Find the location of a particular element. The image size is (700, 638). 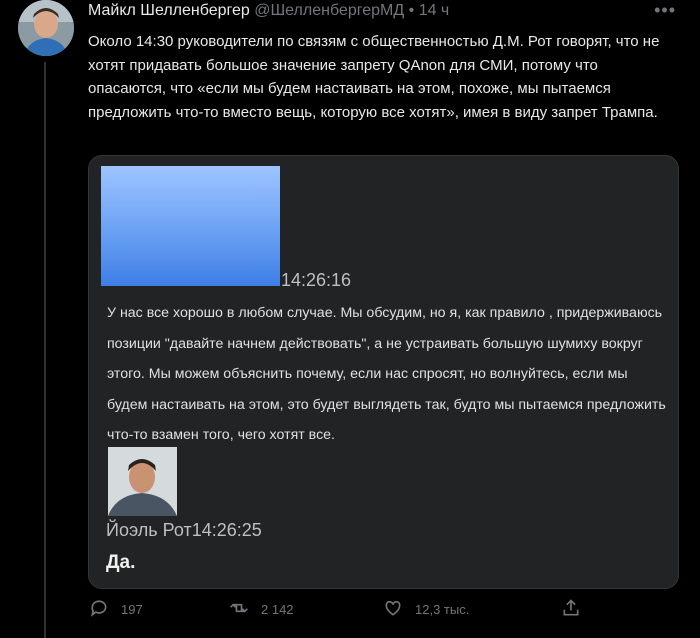

reply-message: Да. is located at coordinates (121, 562).